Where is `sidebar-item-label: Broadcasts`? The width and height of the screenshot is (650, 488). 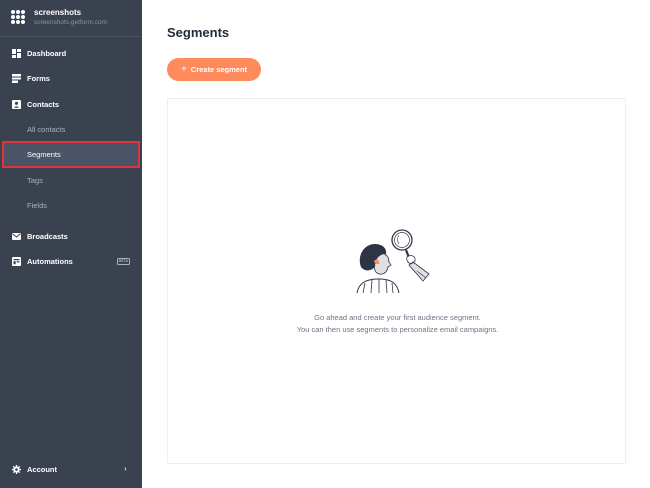 sidebar-item-label: Broadcasts is located at coordinates (47, 236).